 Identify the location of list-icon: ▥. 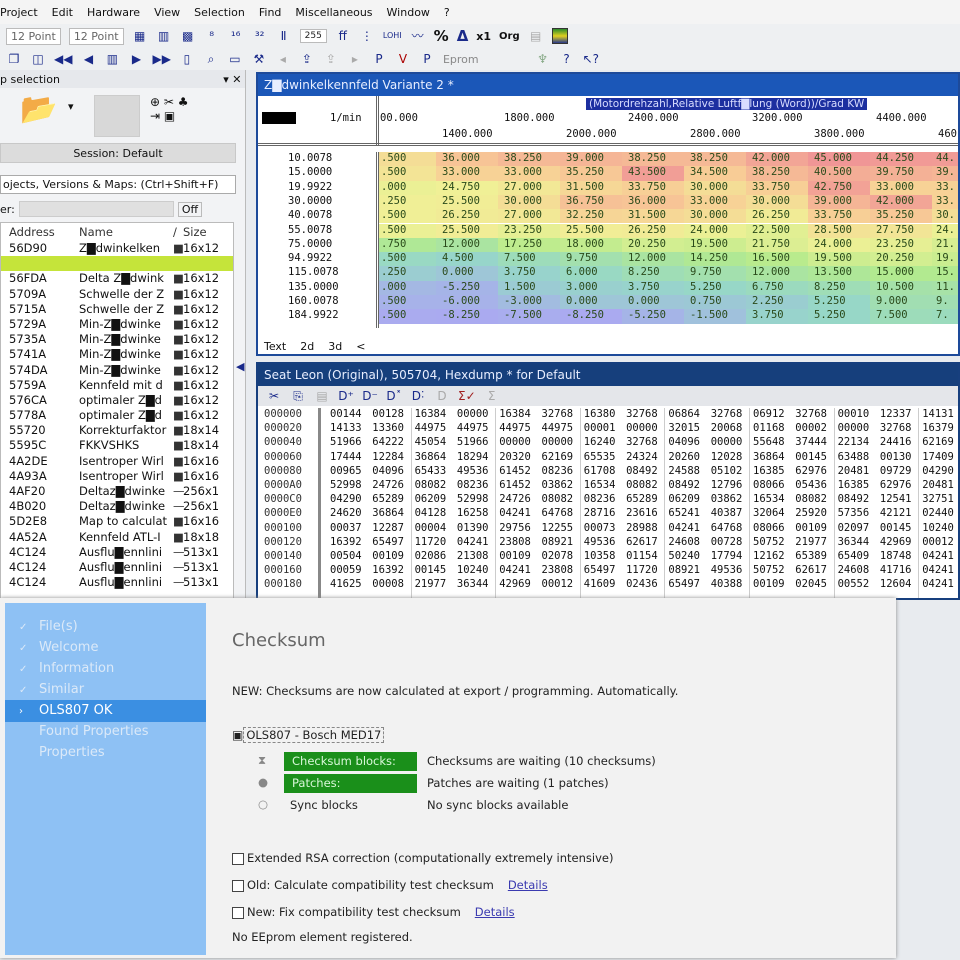
(112, 59).